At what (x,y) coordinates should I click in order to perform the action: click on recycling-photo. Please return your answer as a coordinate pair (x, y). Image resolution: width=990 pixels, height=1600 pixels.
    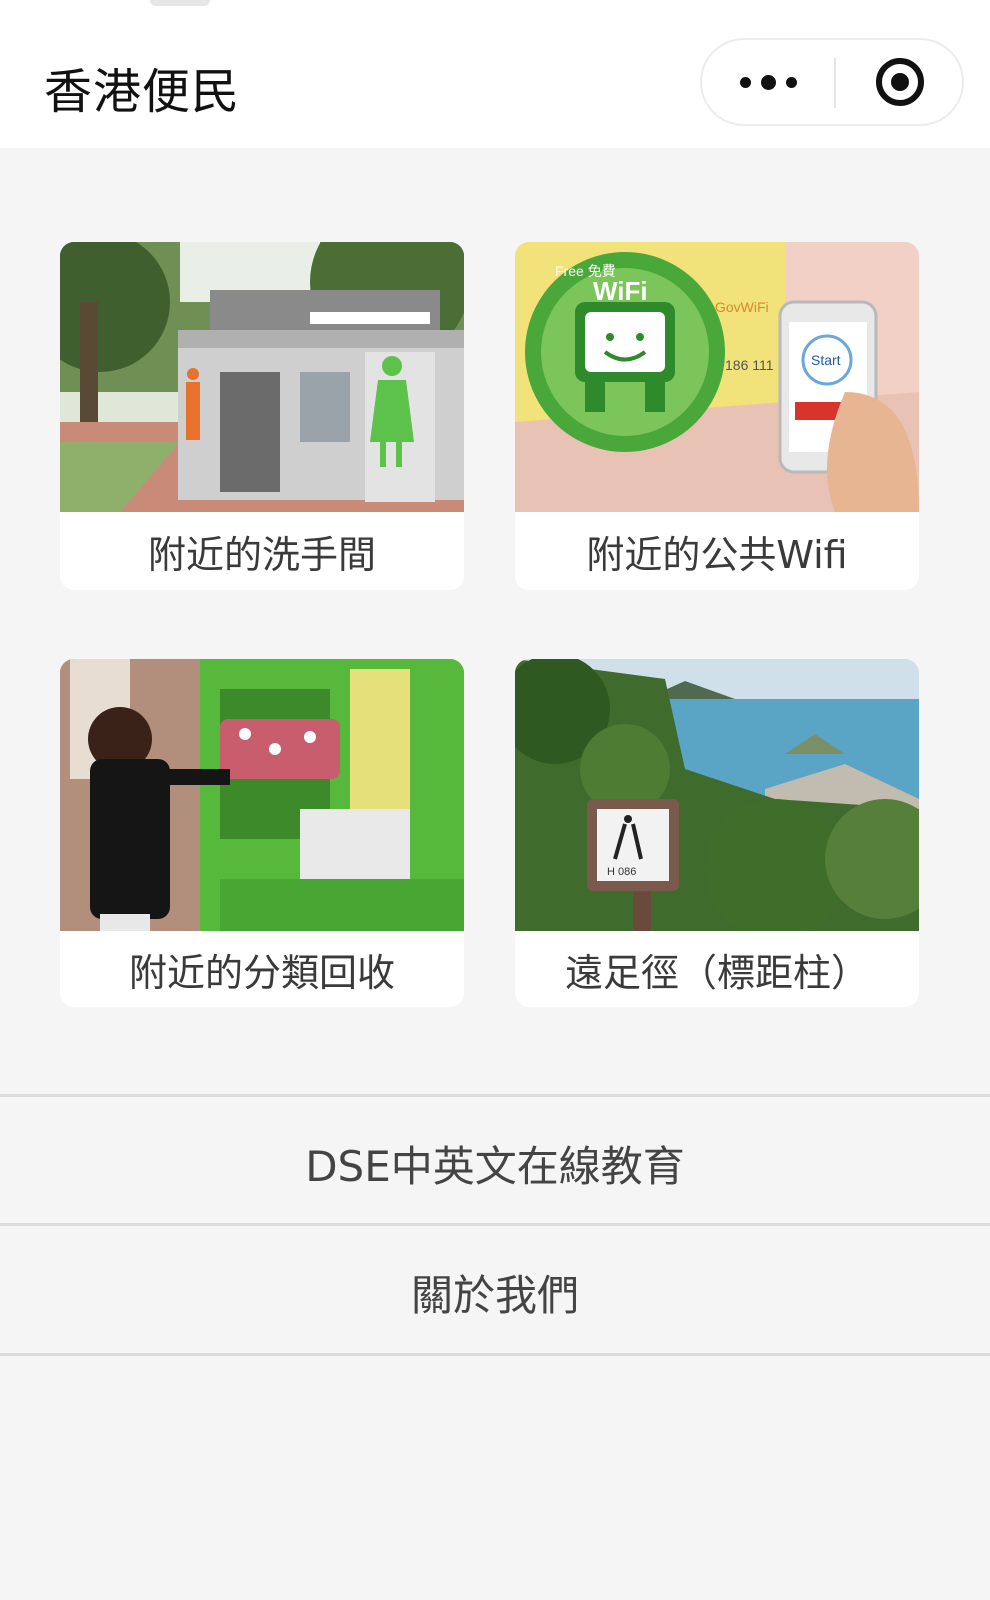
    Looking at the image, I should click on (262, 795).